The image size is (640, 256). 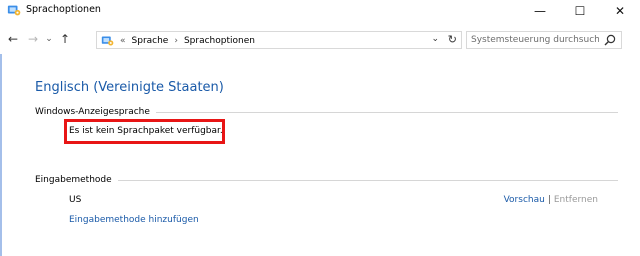 I want to click on maximize-icon: ☐, so click(x=580, y=11).